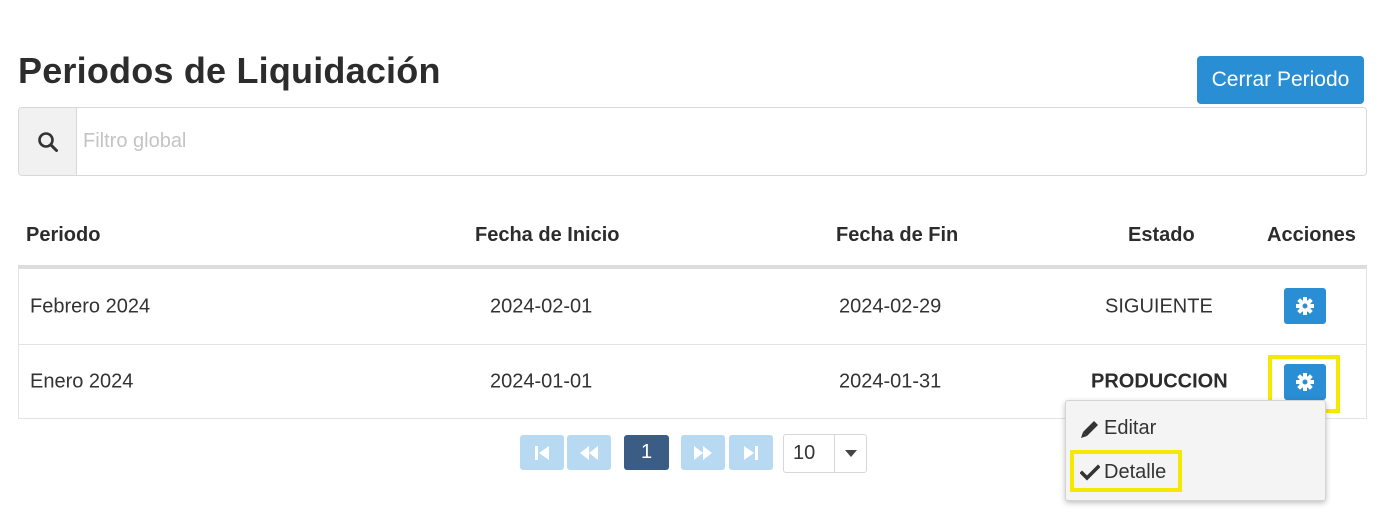 This screenshot has width=1386, height=515. I want to click on pencil-icon, so click(1089, 429).